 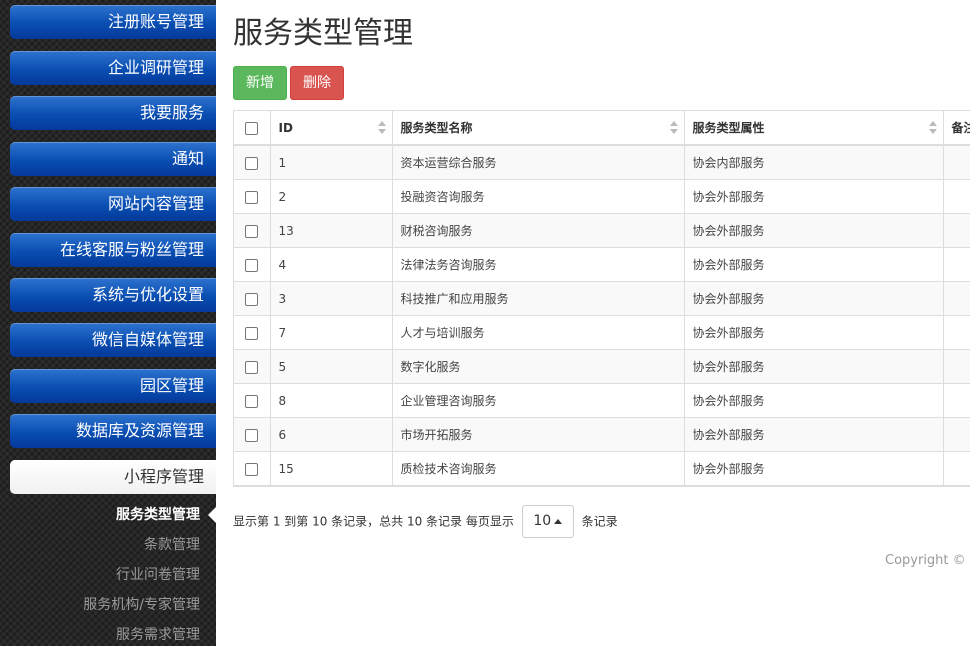 What do you see at coordinates (113, 204) in the screenshot?
I see `nav-item-website-content: 网站内容管理` at bounding box center [113, 204].